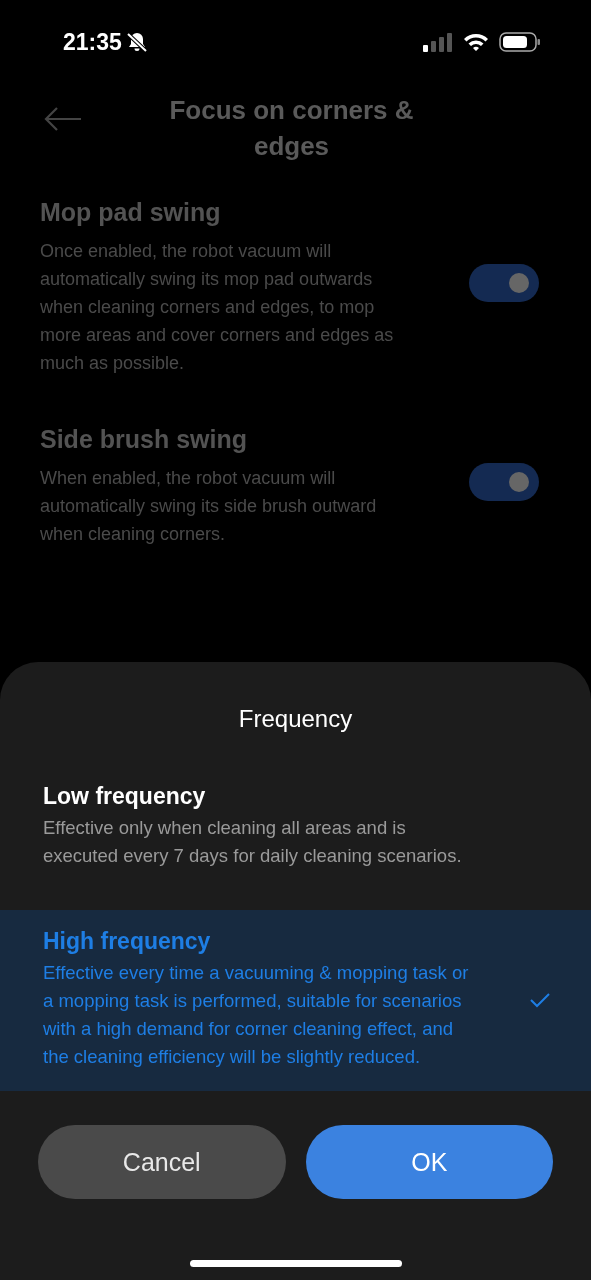 The height and width of the screenshot is (1280, 591). I want to click on setting-description: Once enabled, the robot vacuum will automatically swing its mop pad outwards when cleaning corners and edges, to mop more areas and cover corners and edges as much as possible., so click(217, 307).